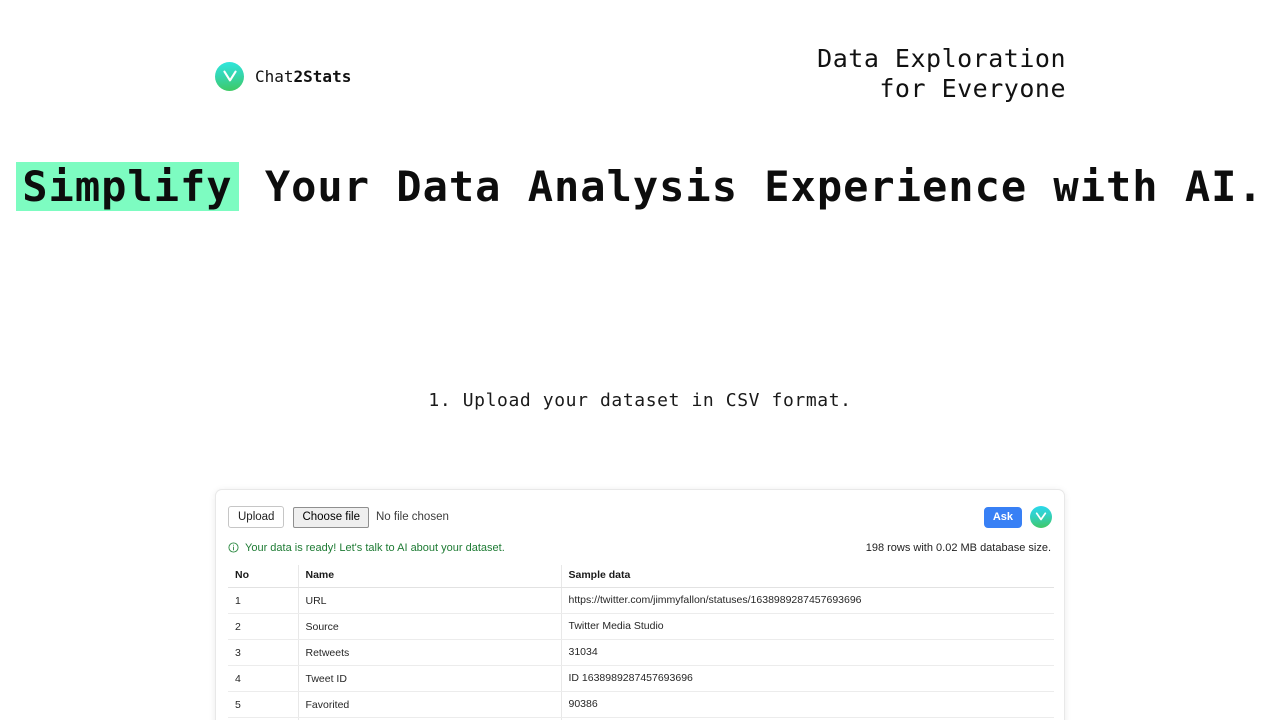 Image resolution: width=1280 pixels, height=720 pixels. What do you see at coordinates (263, 704) in the screenshot?
I see `cell-no: 5` at bounding box center [263, 704].